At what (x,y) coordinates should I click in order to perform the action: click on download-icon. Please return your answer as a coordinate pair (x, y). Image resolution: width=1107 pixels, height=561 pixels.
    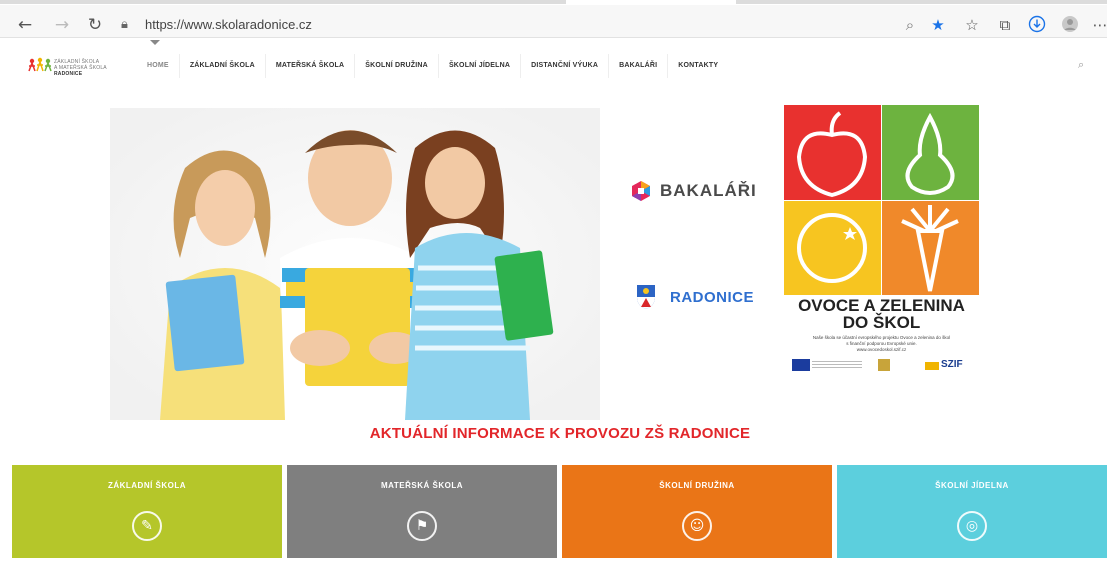
    Looking at the image, I should click on (1037, 25).